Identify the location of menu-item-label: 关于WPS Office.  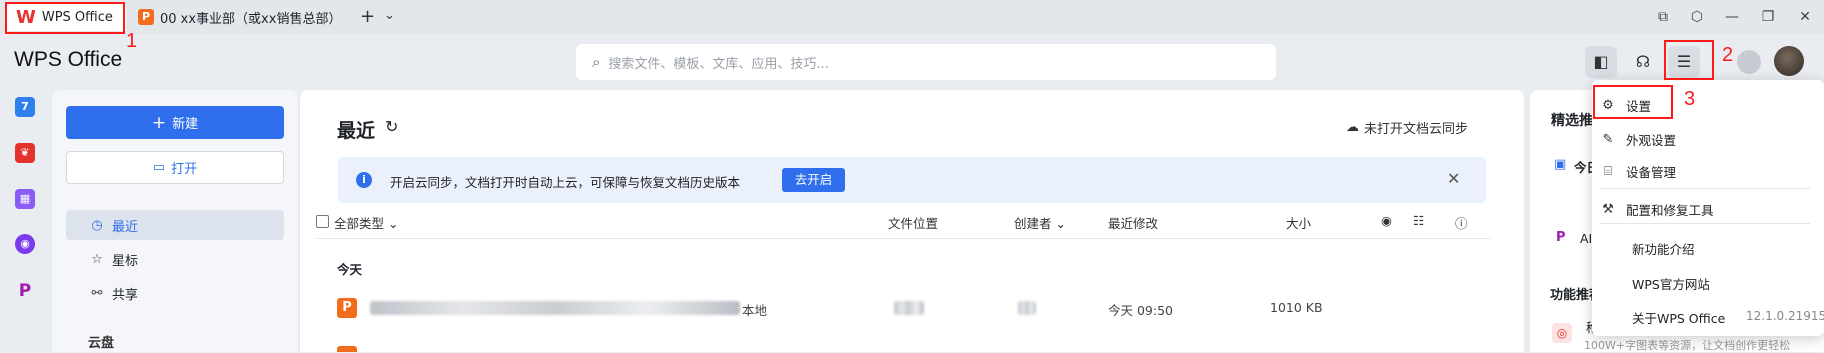
(1679, 318).